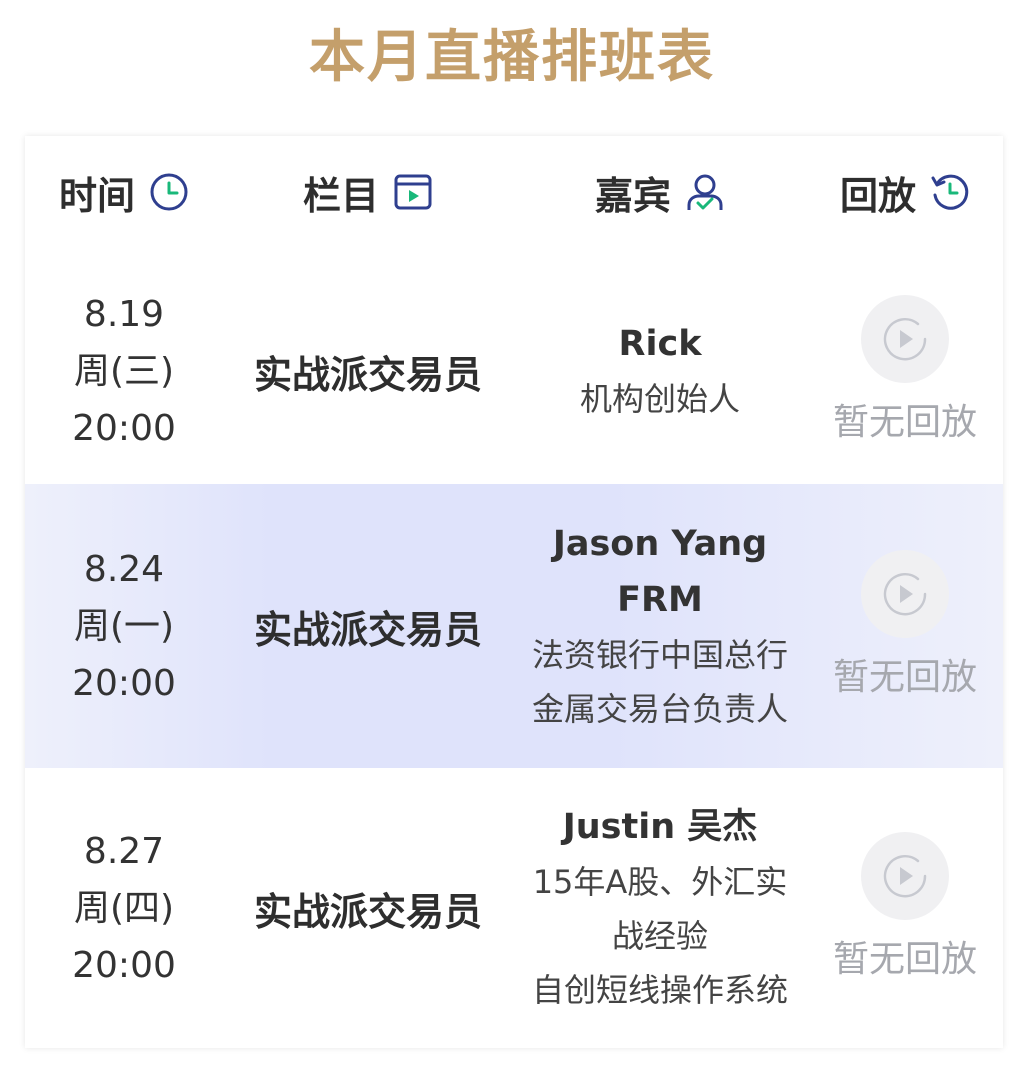 The width and height of the screenshot is (1024, 1077). I want to click on guest-description: 法资银行中国总行, so click(659, 655).